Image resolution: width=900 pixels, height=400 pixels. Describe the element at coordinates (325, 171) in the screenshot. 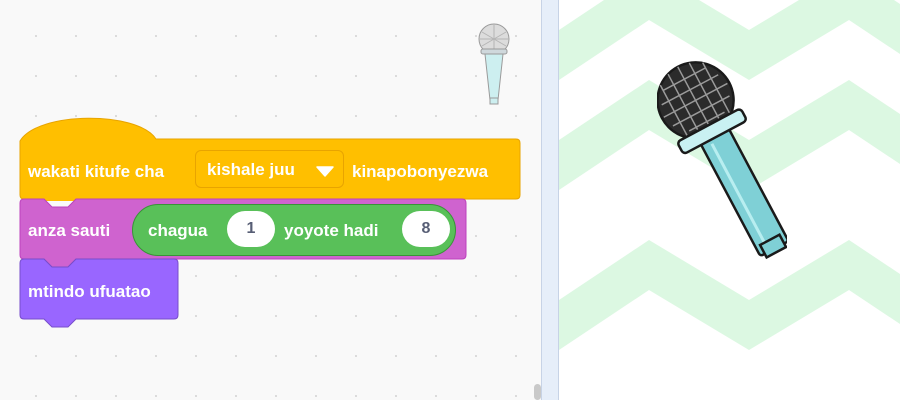

I see `caret-down-icon` at that location.